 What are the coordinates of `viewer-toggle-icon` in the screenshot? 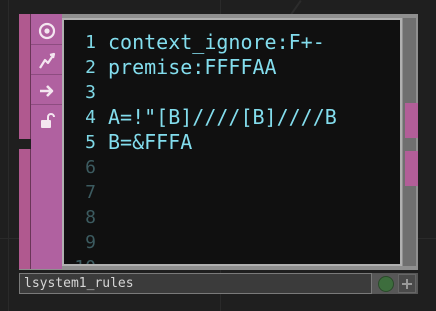 It's located at (407, 283).